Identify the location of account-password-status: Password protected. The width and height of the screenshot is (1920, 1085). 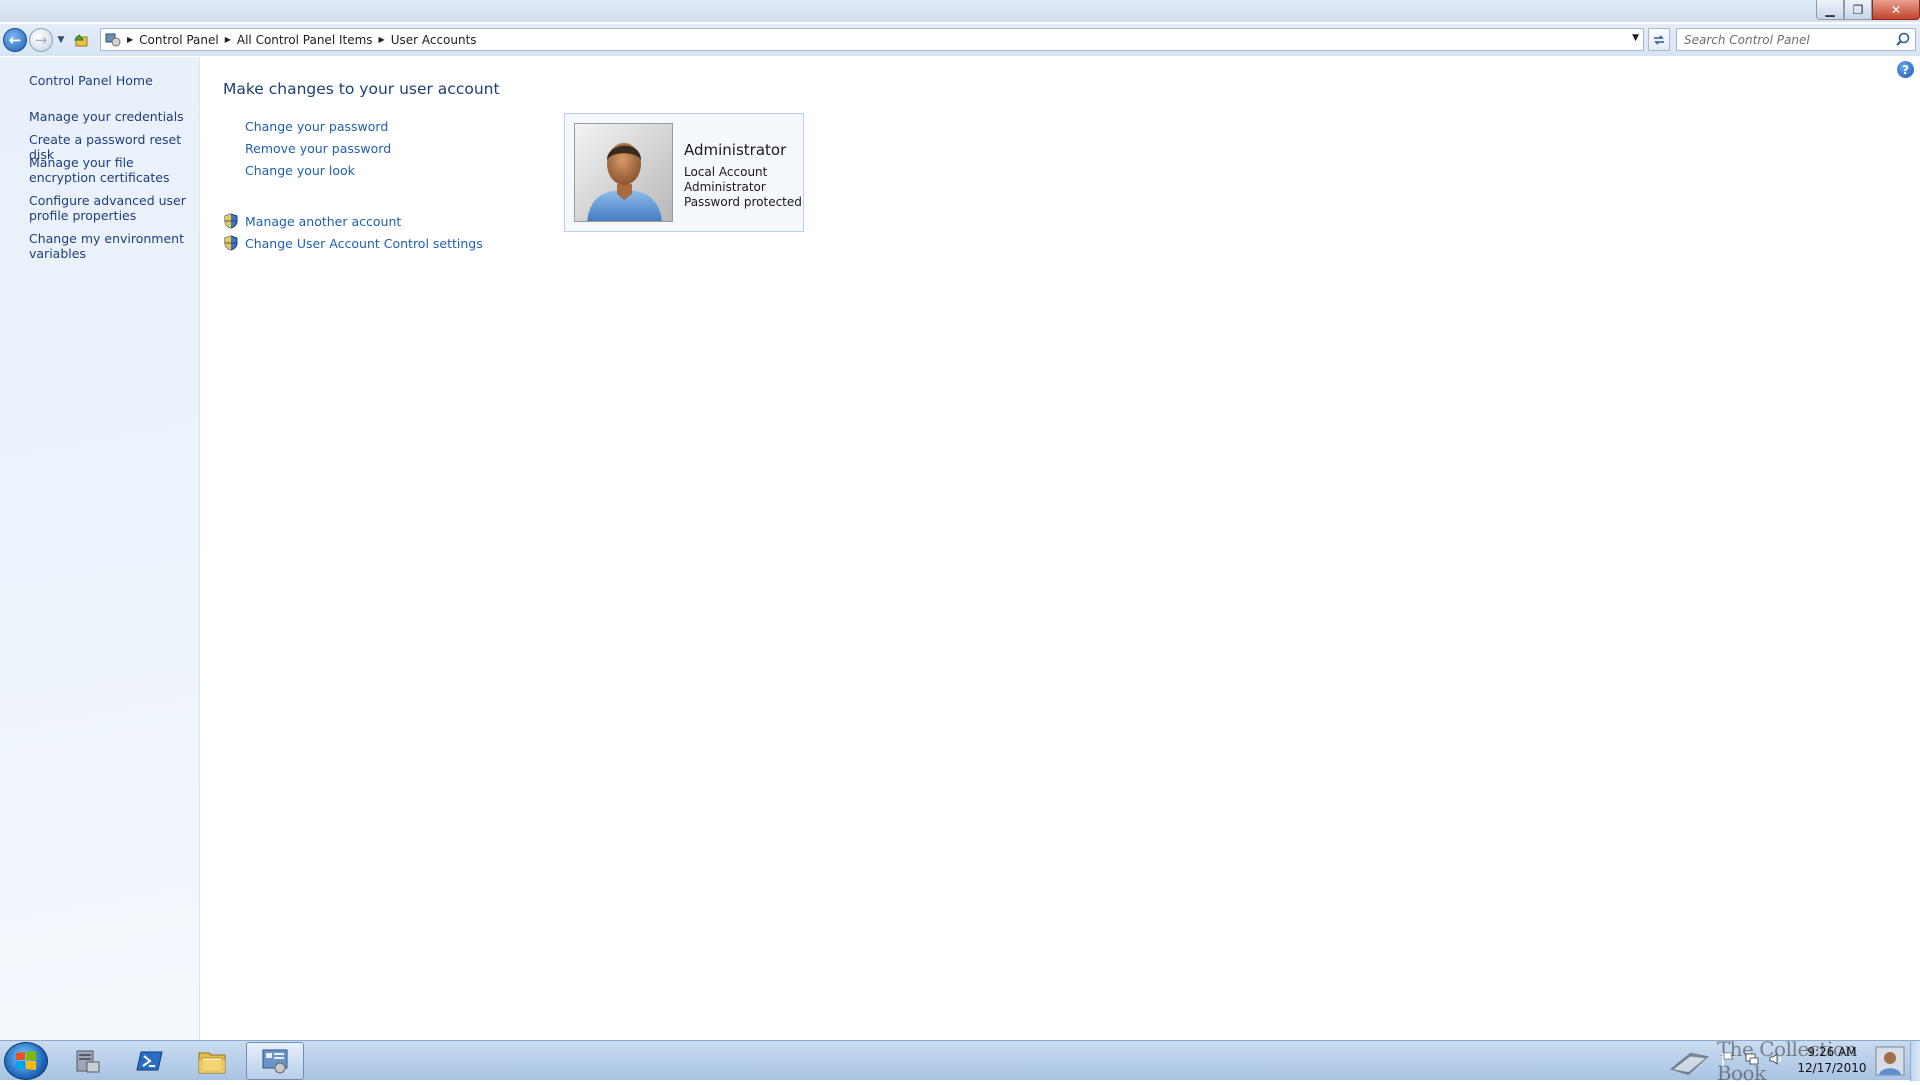
(743, 202).